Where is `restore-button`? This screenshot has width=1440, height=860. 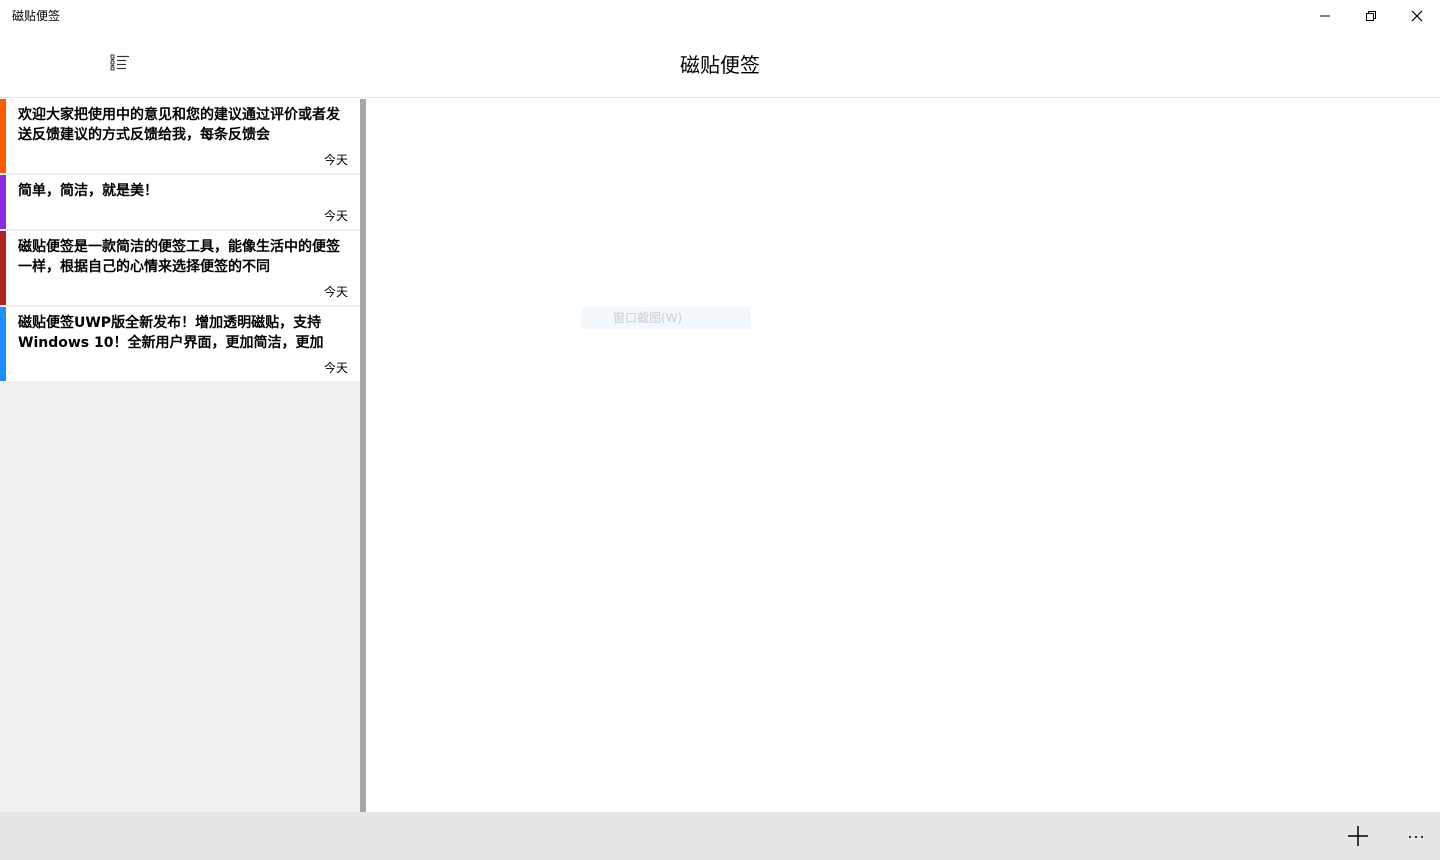
restore-button is located at coordinates (1371, 16).